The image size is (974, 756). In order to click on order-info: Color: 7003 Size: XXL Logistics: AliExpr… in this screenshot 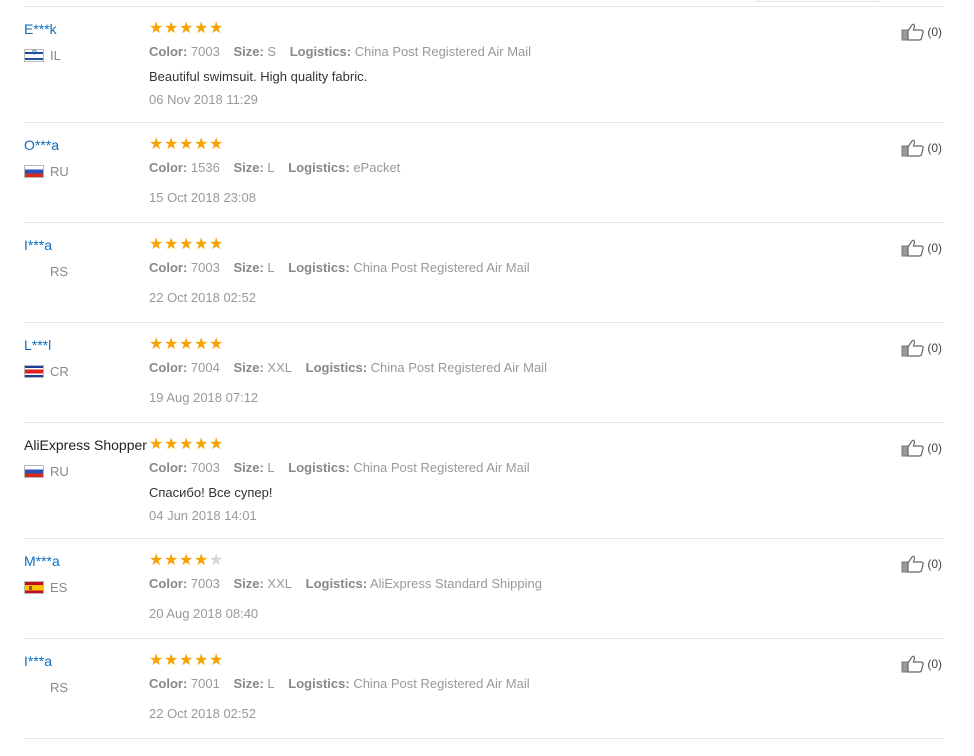, I will do `click(350, 583)`.